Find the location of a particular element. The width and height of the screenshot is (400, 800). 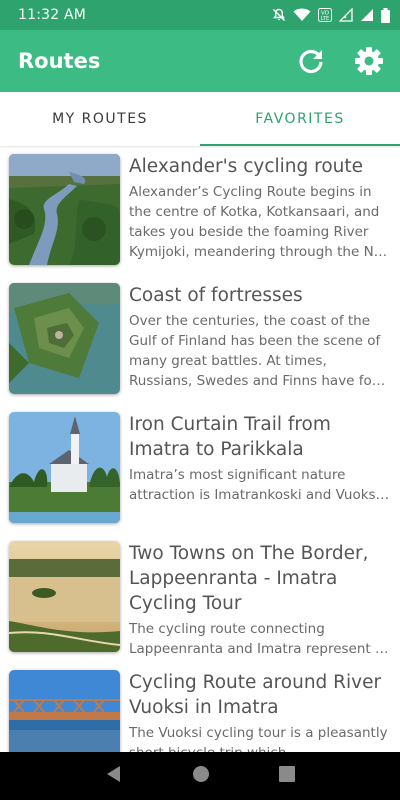

app-bar: Routes is located at coordinates (200, 61).